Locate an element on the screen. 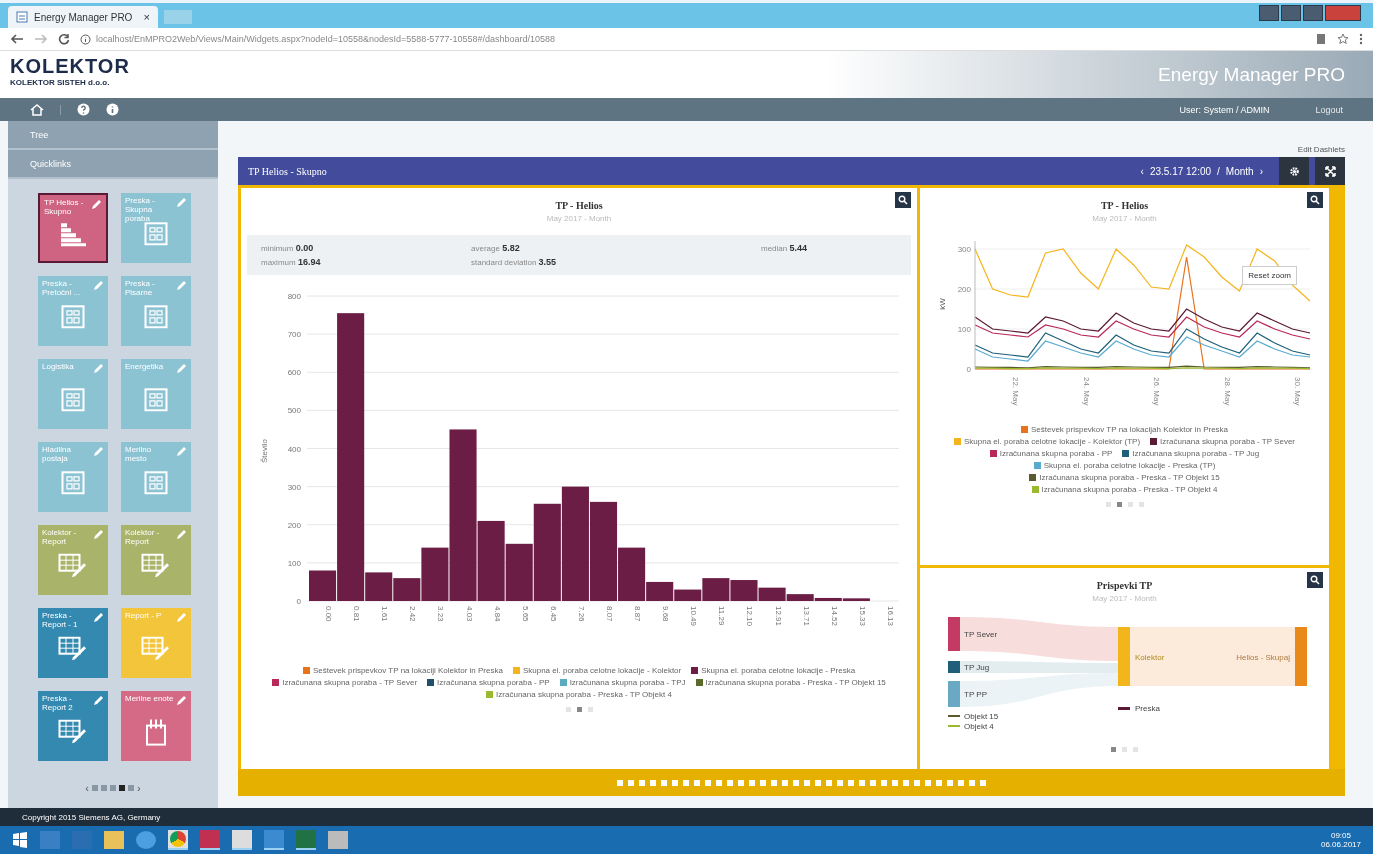 Image resolution: width=1373 pixels, height=854 pixels. previous-period-button: ‹ is located at coordinates (1142, 171).